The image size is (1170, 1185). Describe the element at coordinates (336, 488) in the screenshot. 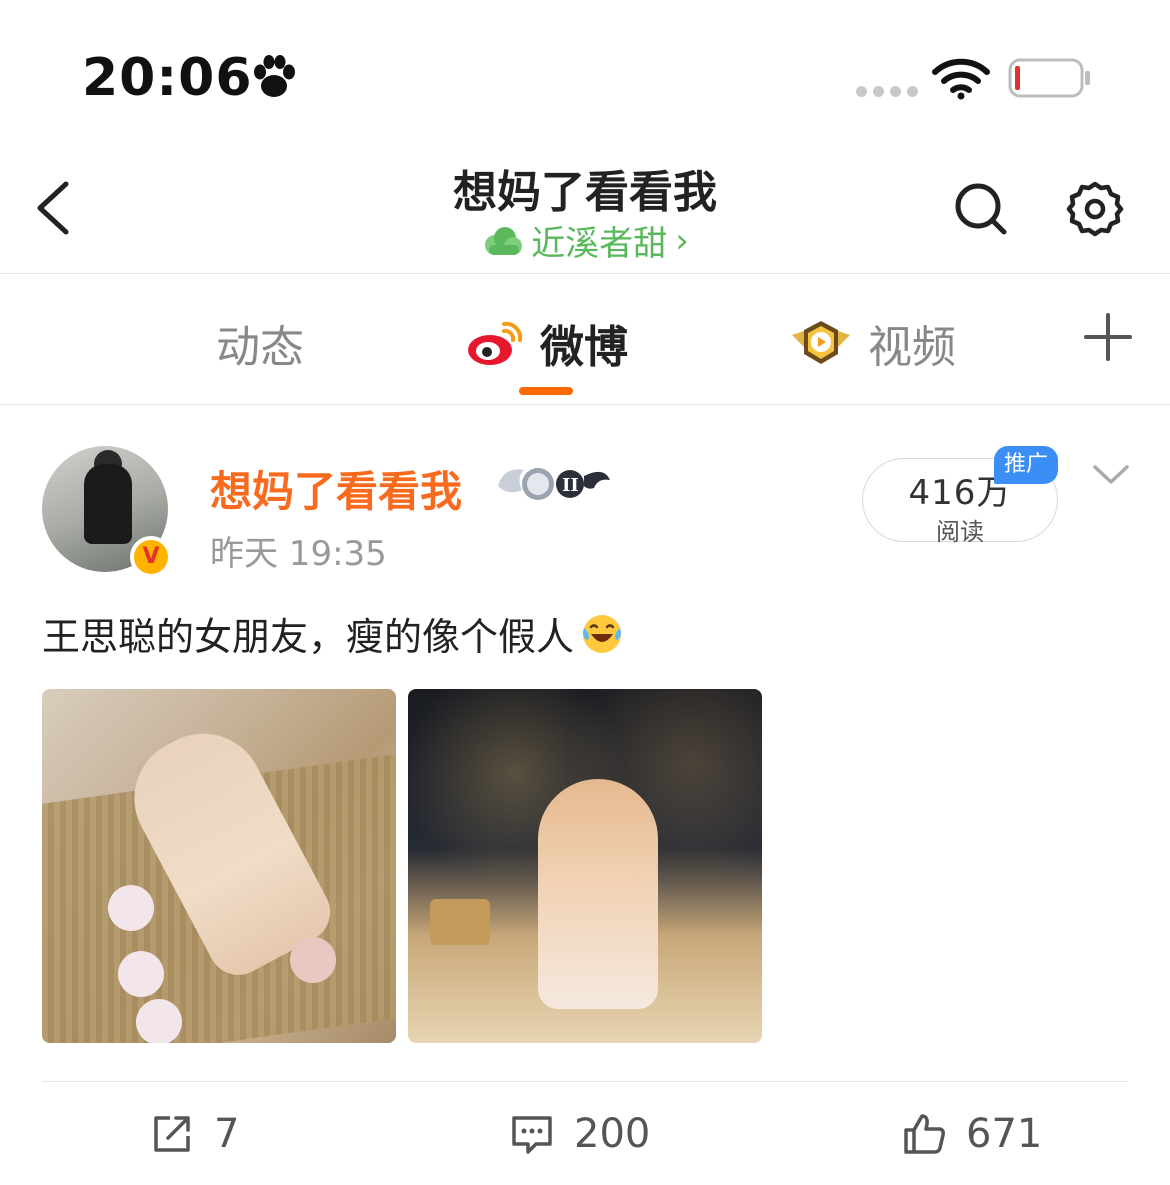

I see `author-name: 想妈了看看我` at that location.